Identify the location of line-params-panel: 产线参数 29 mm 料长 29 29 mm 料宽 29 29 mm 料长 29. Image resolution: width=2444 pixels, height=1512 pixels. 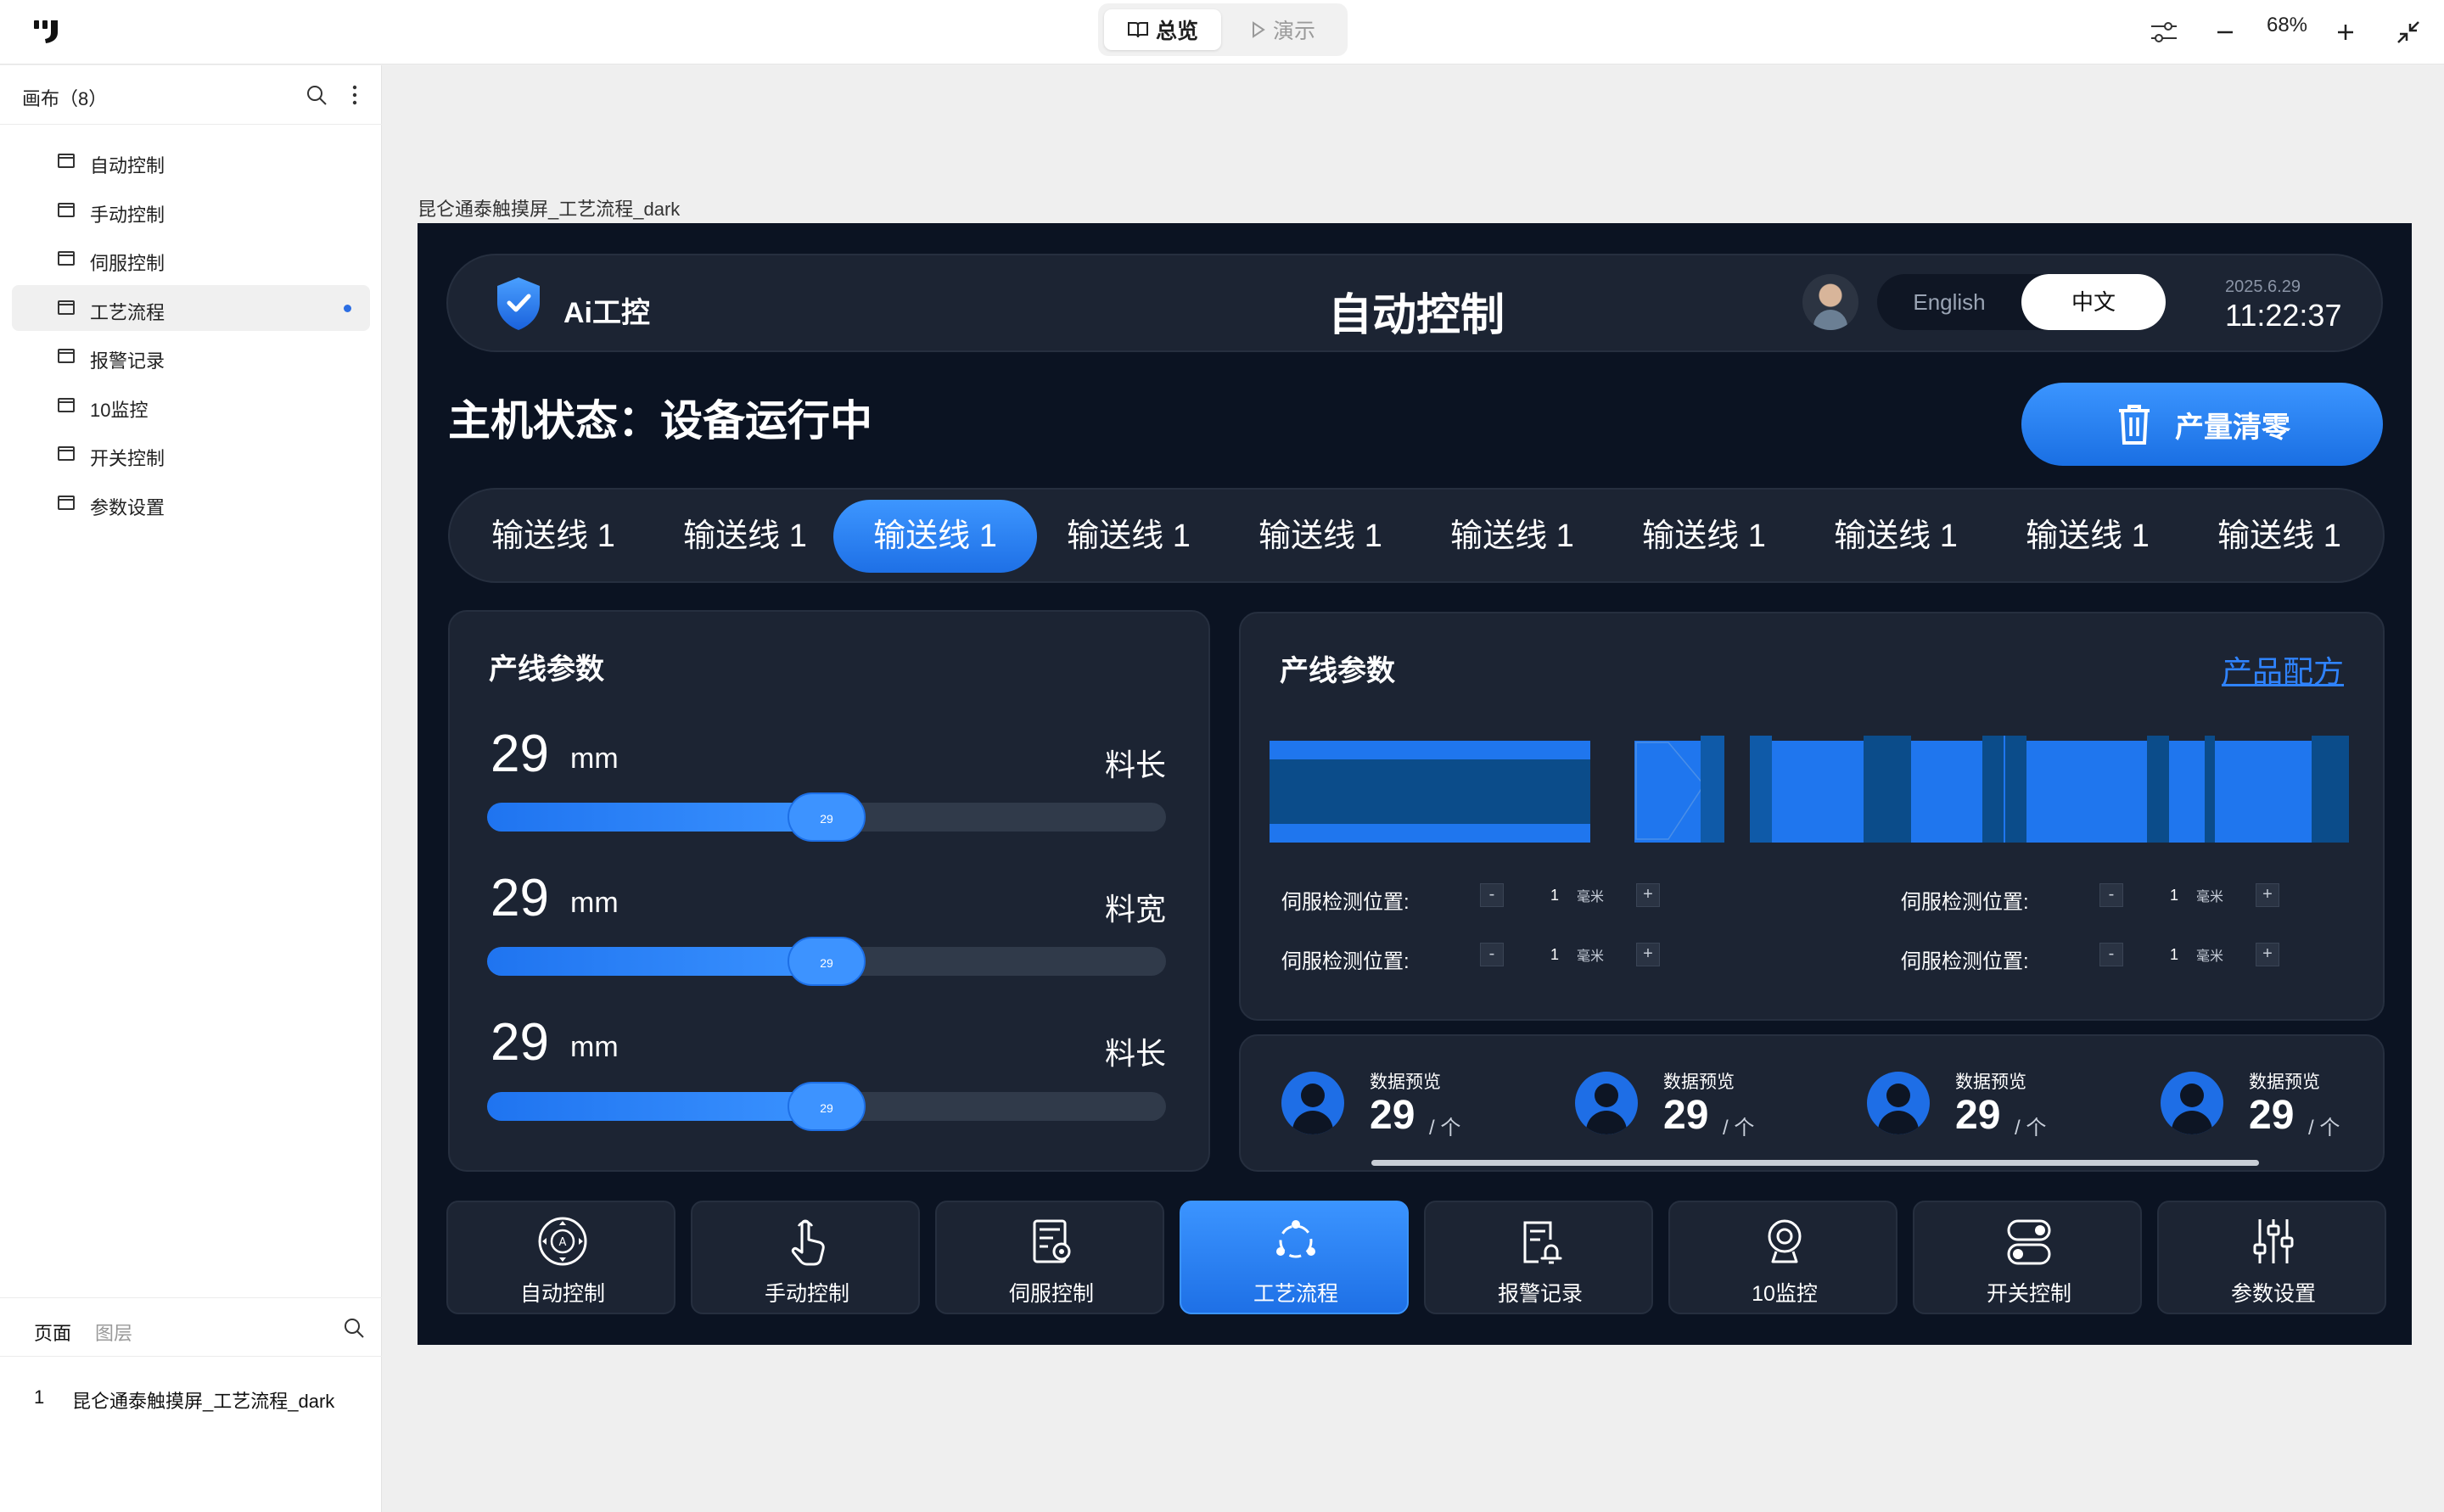
(829, 891).